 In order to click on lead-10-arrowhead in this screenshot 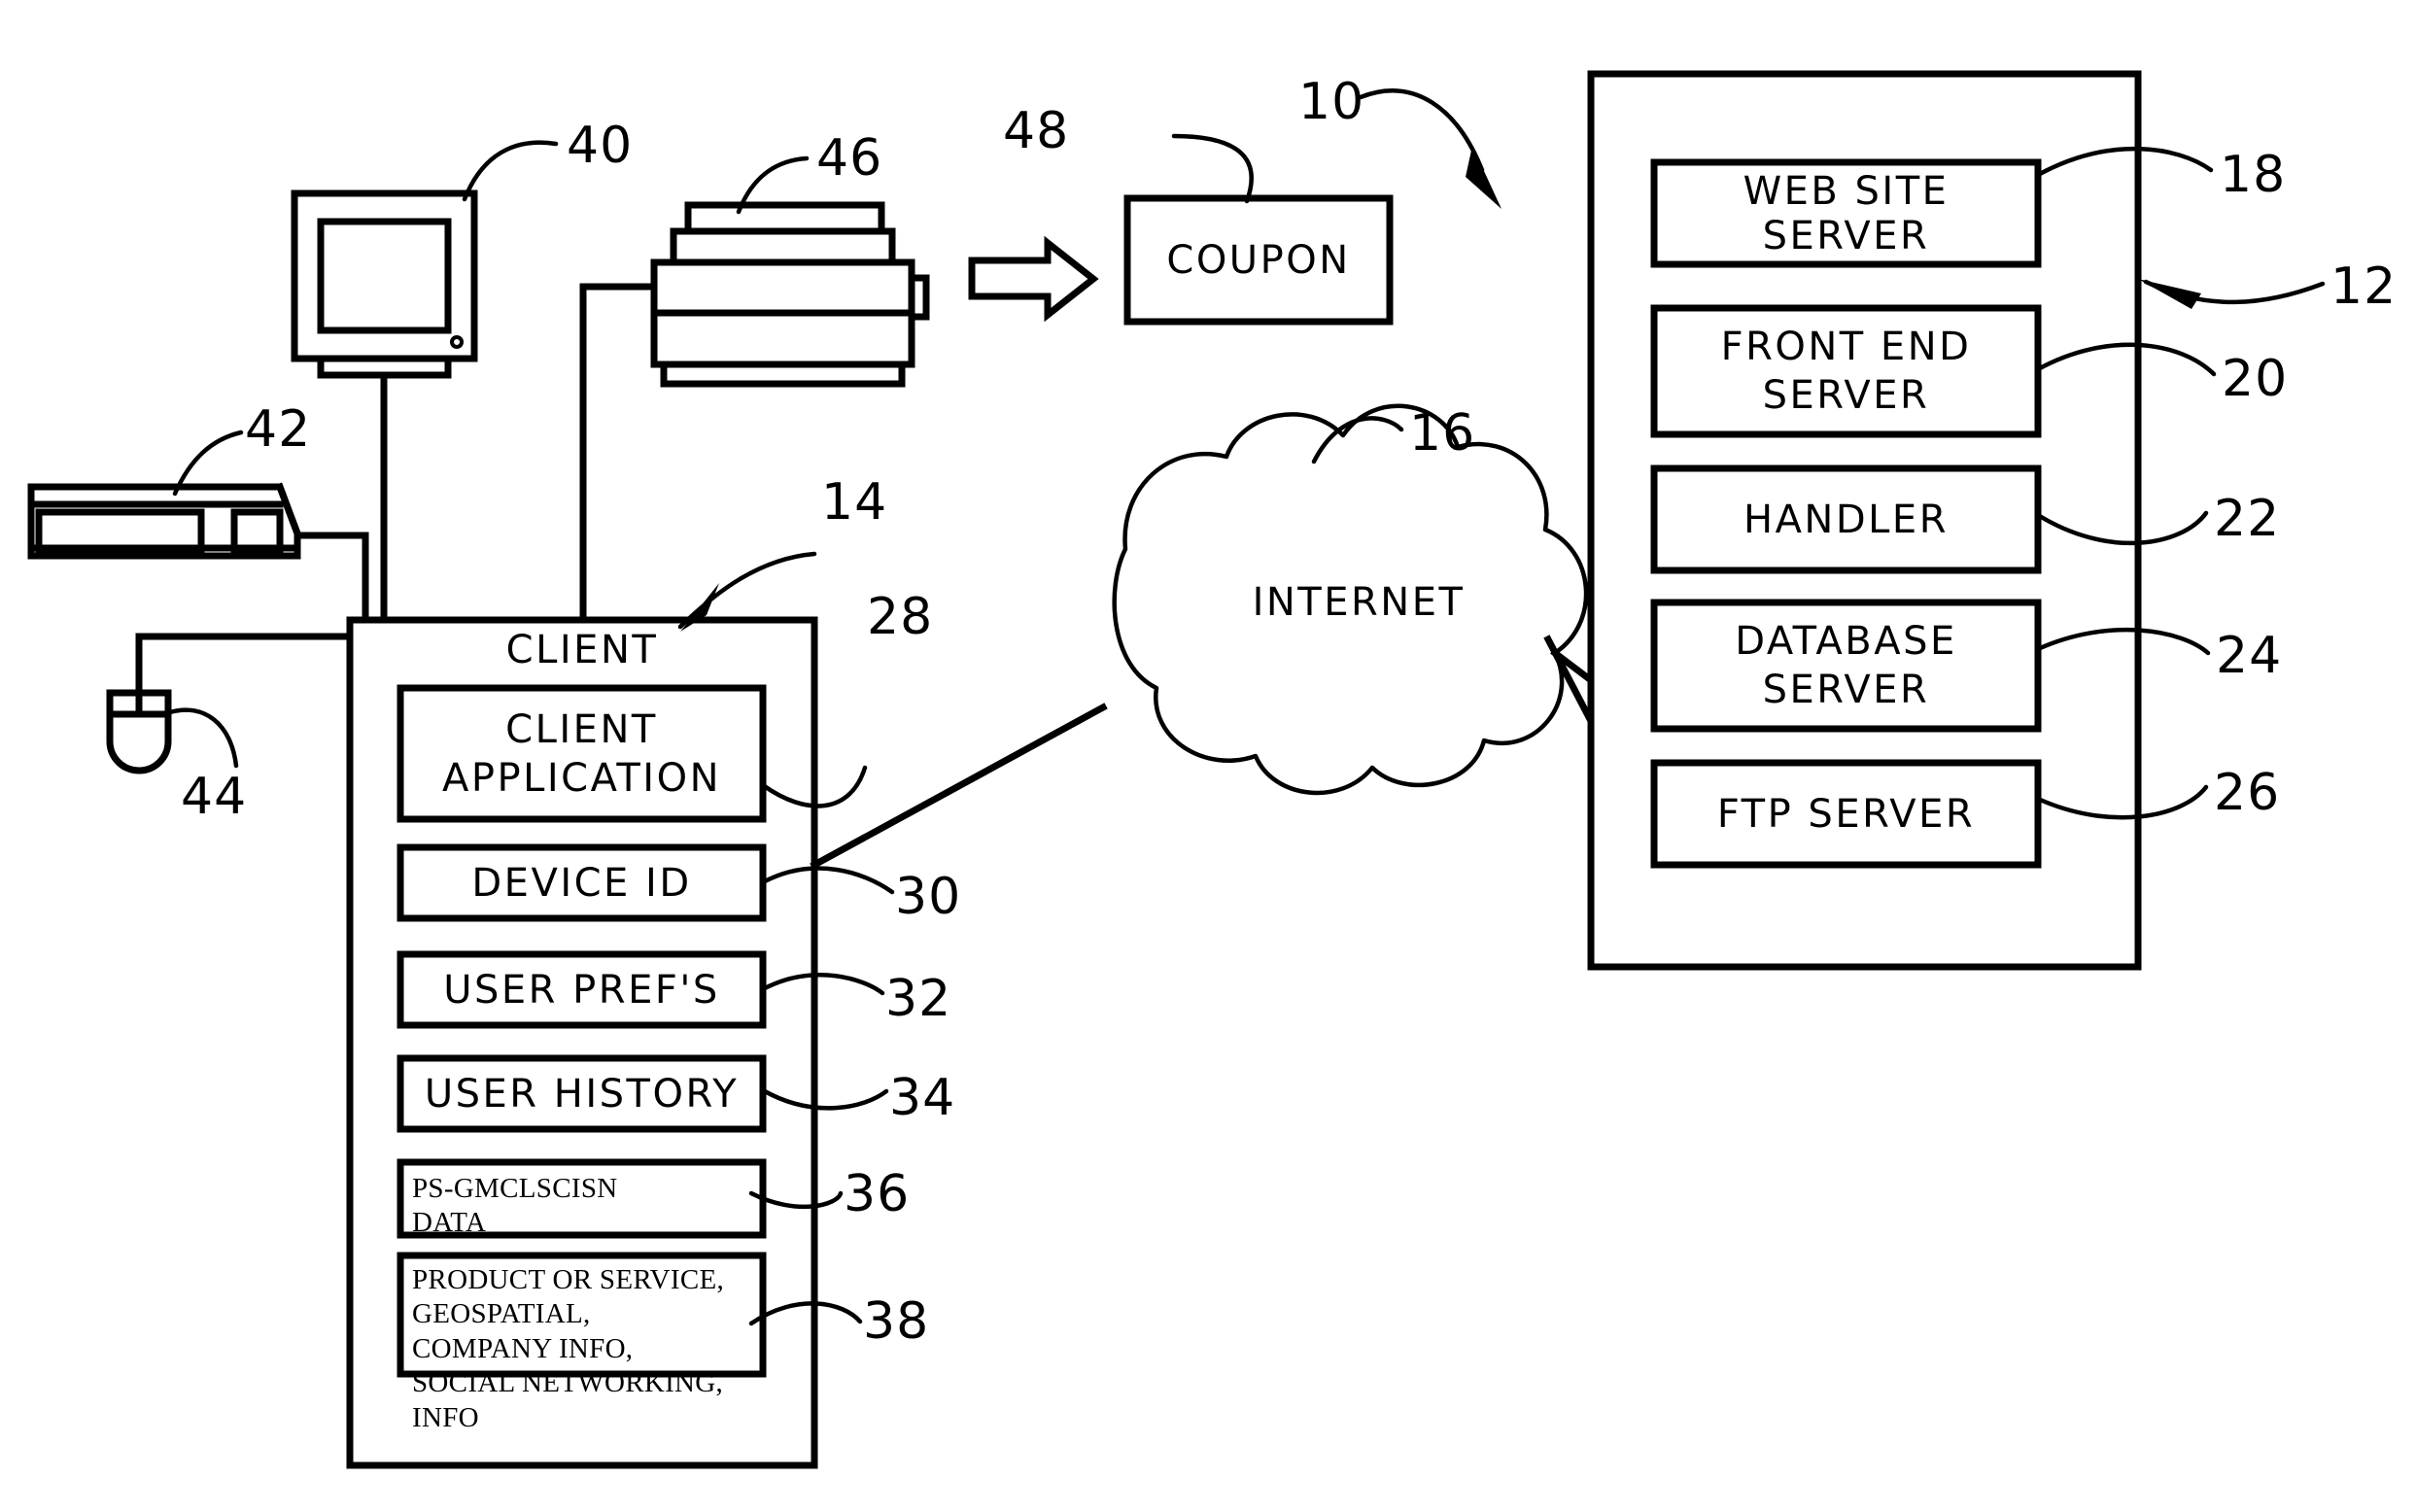, I will do `click(1484, 177)`.